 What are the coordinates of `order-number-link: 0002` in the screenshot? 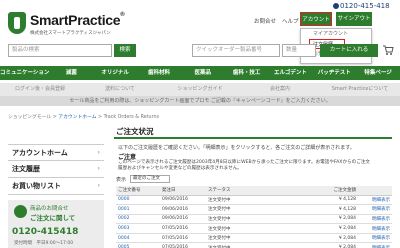 It's located at (138, 219).